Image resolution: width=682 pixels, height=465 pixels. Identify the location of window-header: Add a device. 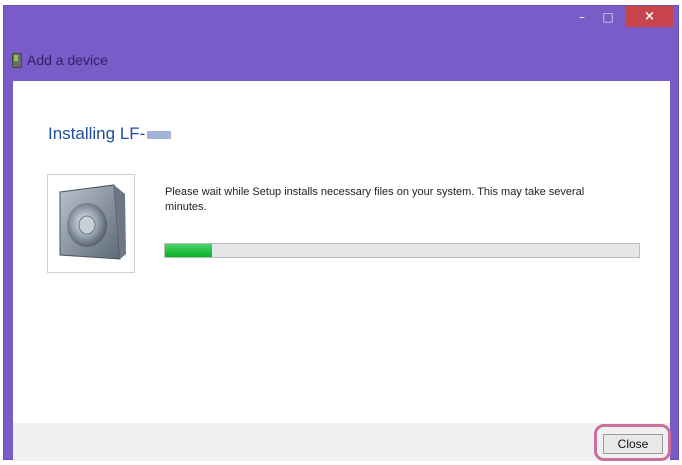
(60, 60).